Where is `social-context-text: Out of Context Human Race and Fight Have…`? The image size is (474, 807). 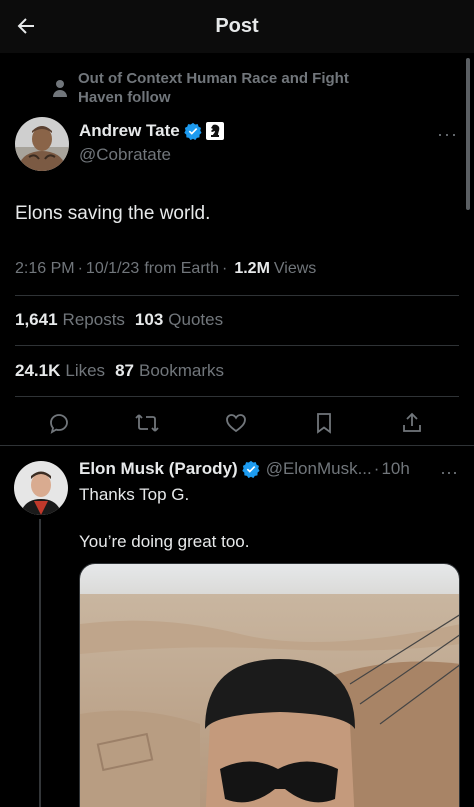
social-context-text: Out of Context Human Race and Fight Have… is located at coordinates (213, 88).